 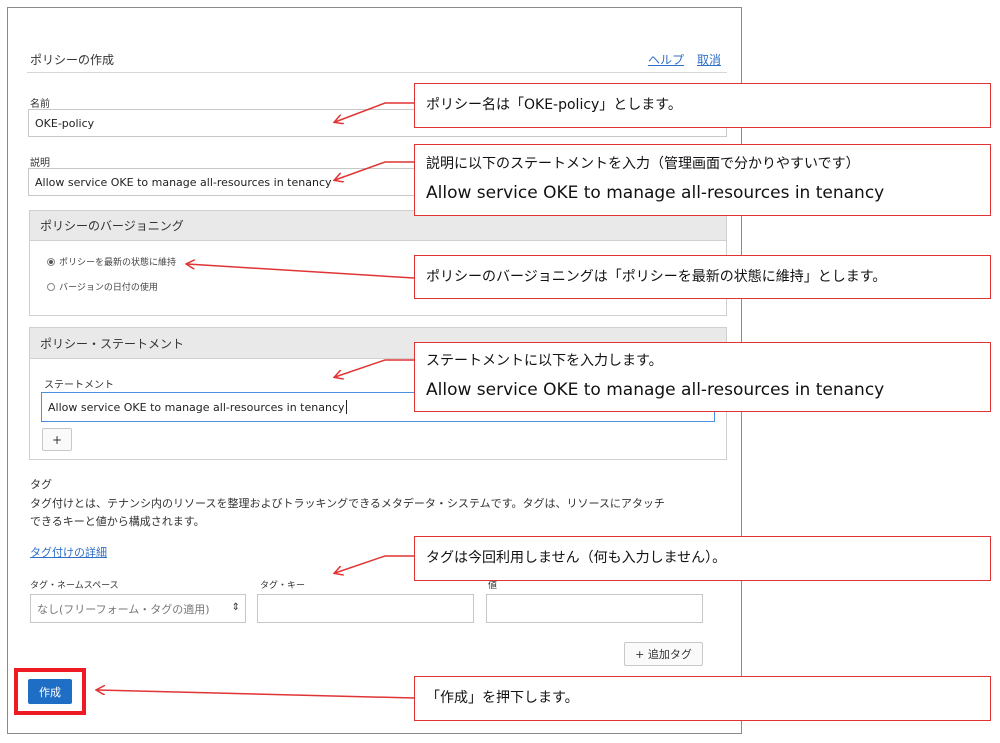 What do you see at coordinates (118, 263) in the screenshot?
I see `radio-keep-latest-label: ポリシーを最新の状態に維持` at bounding box center [118, 263].